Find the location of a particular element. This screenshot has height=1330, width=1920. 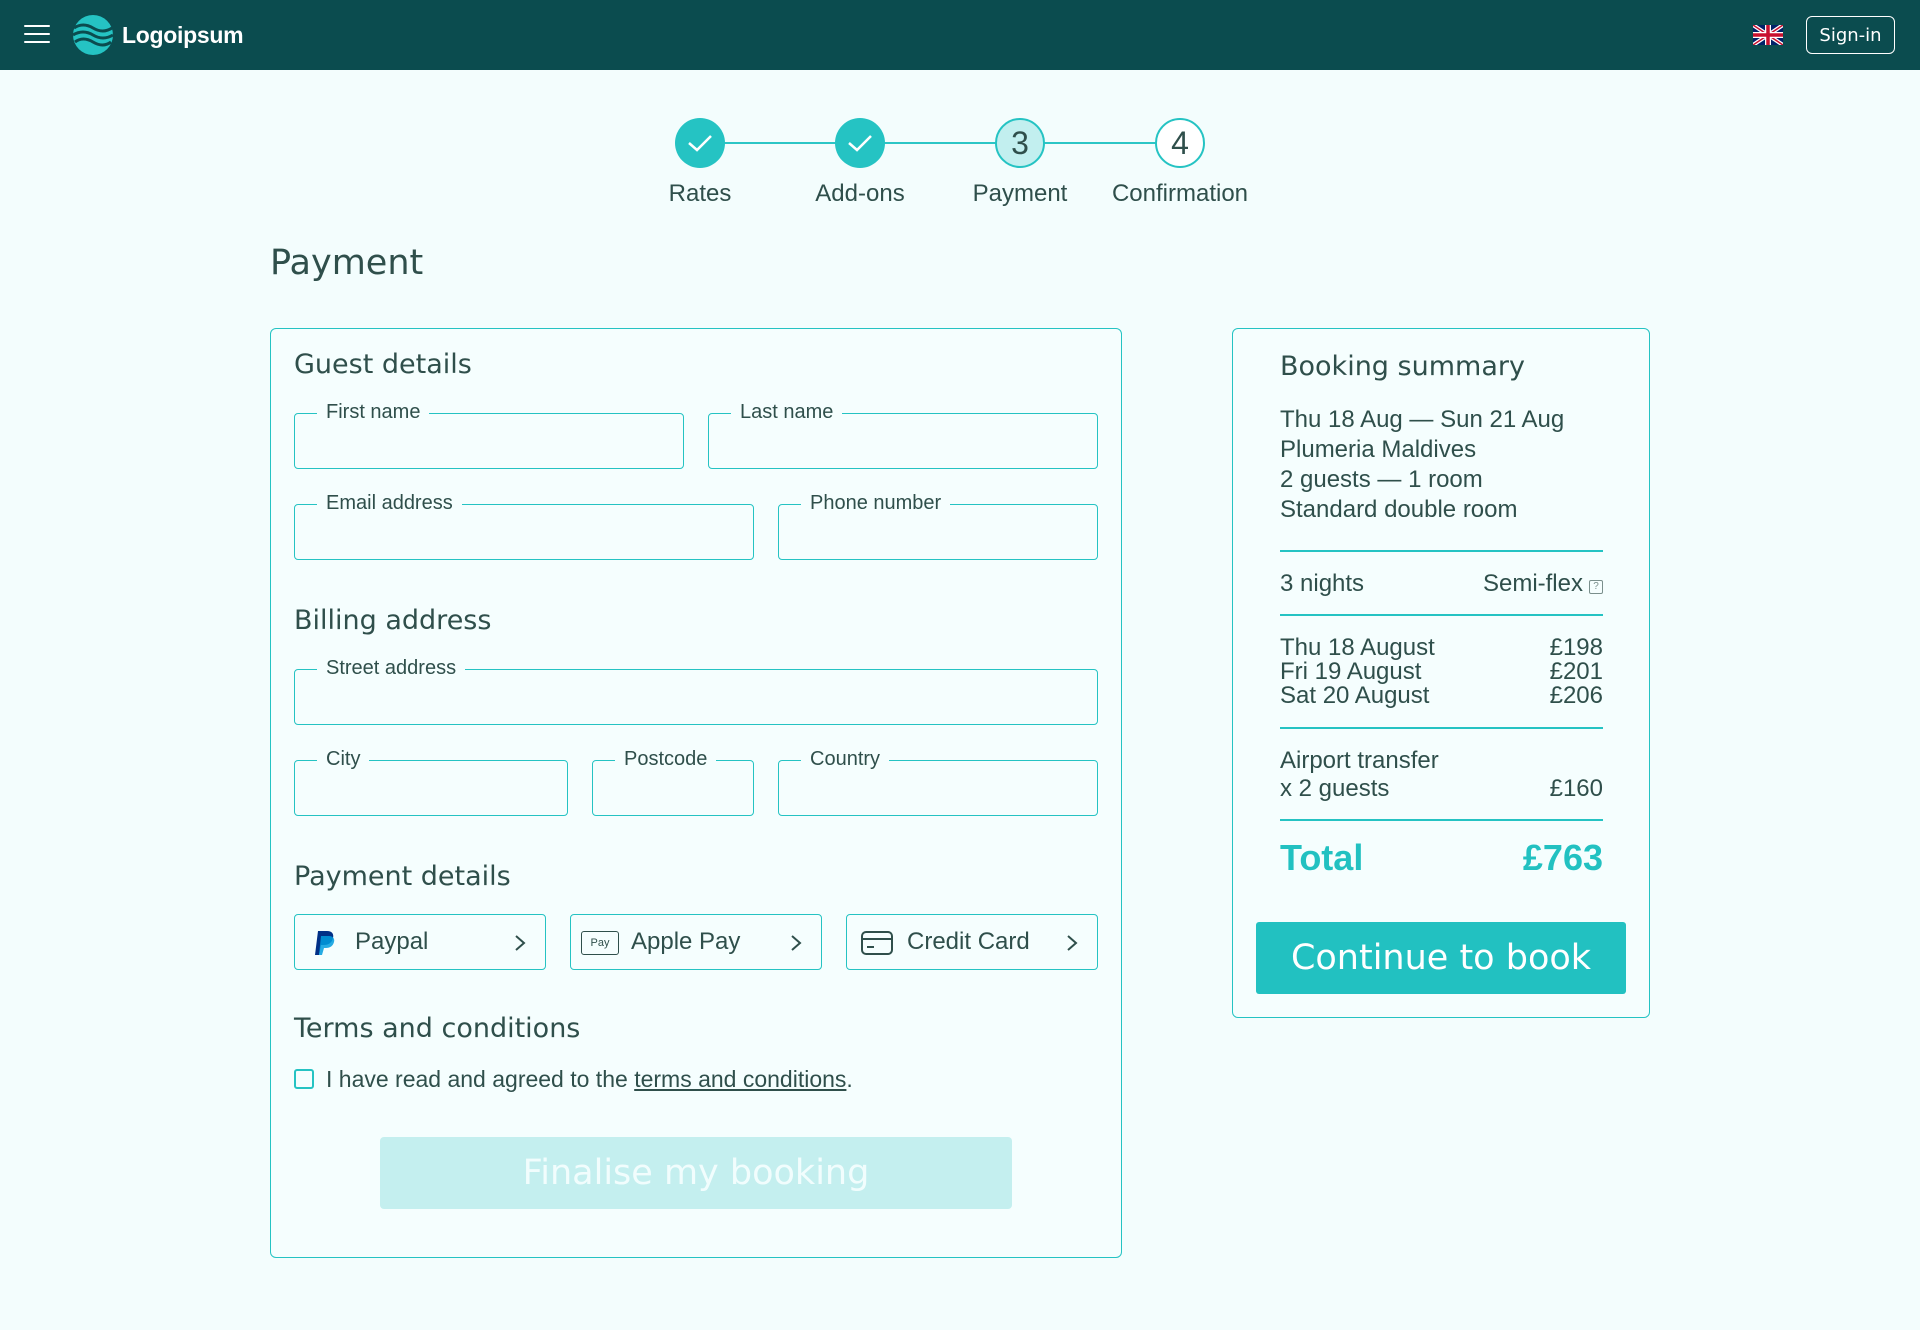

sign-in-button: Sign-in is located at coordinates (1850, 35).